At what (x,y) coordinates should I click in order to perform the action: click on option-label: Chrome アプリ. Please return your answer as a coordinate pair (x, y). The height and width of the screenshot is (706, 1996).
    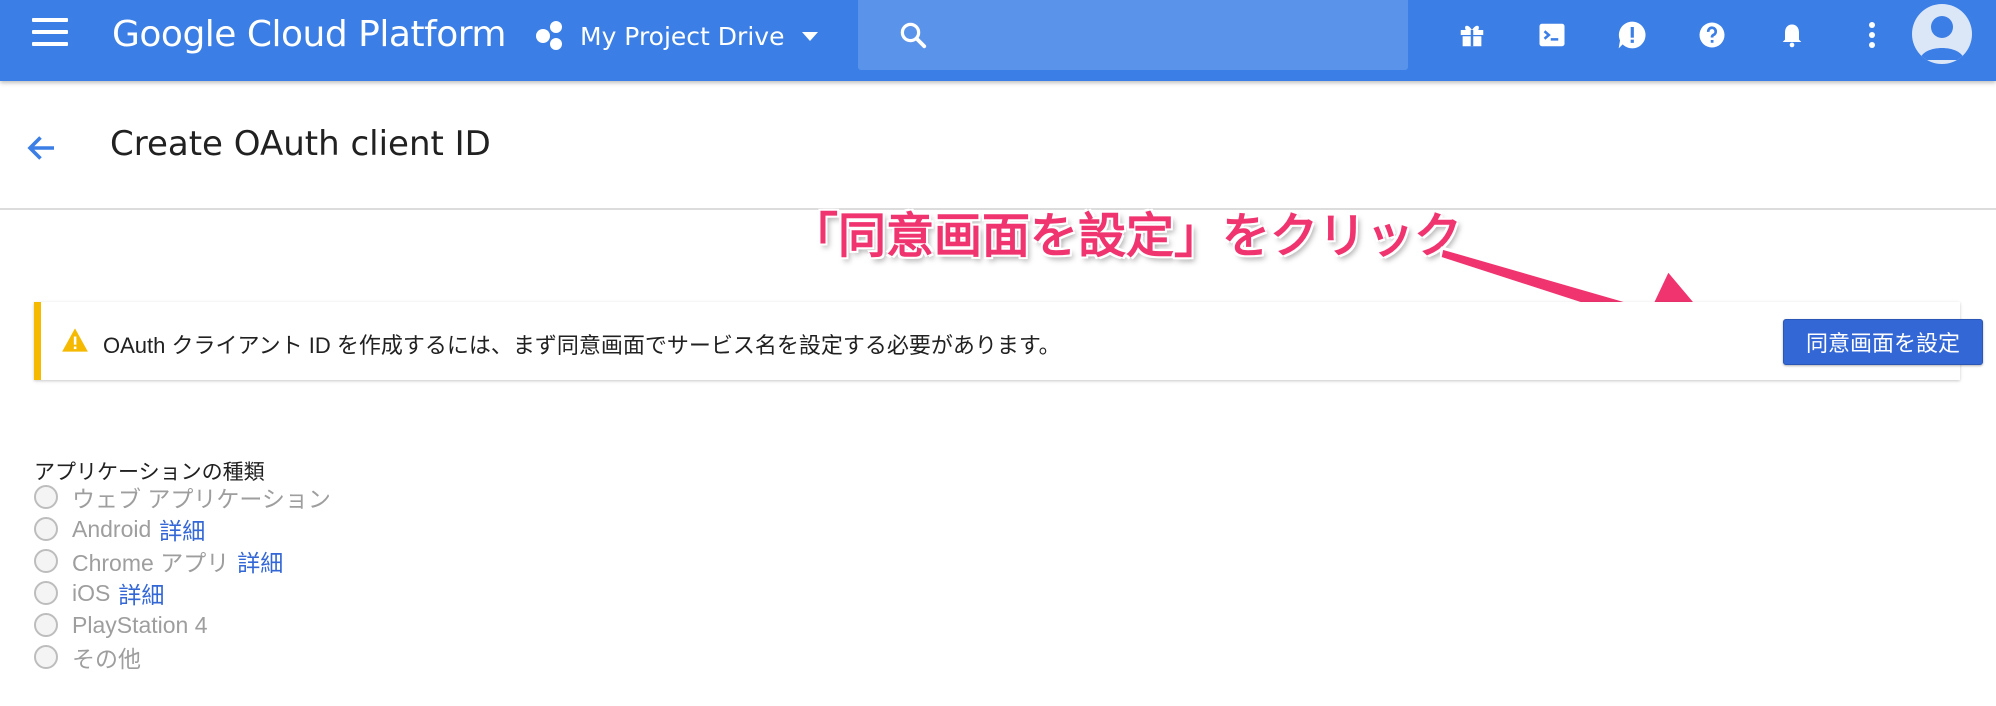
    Looking at the image, I should click on (151, 563).